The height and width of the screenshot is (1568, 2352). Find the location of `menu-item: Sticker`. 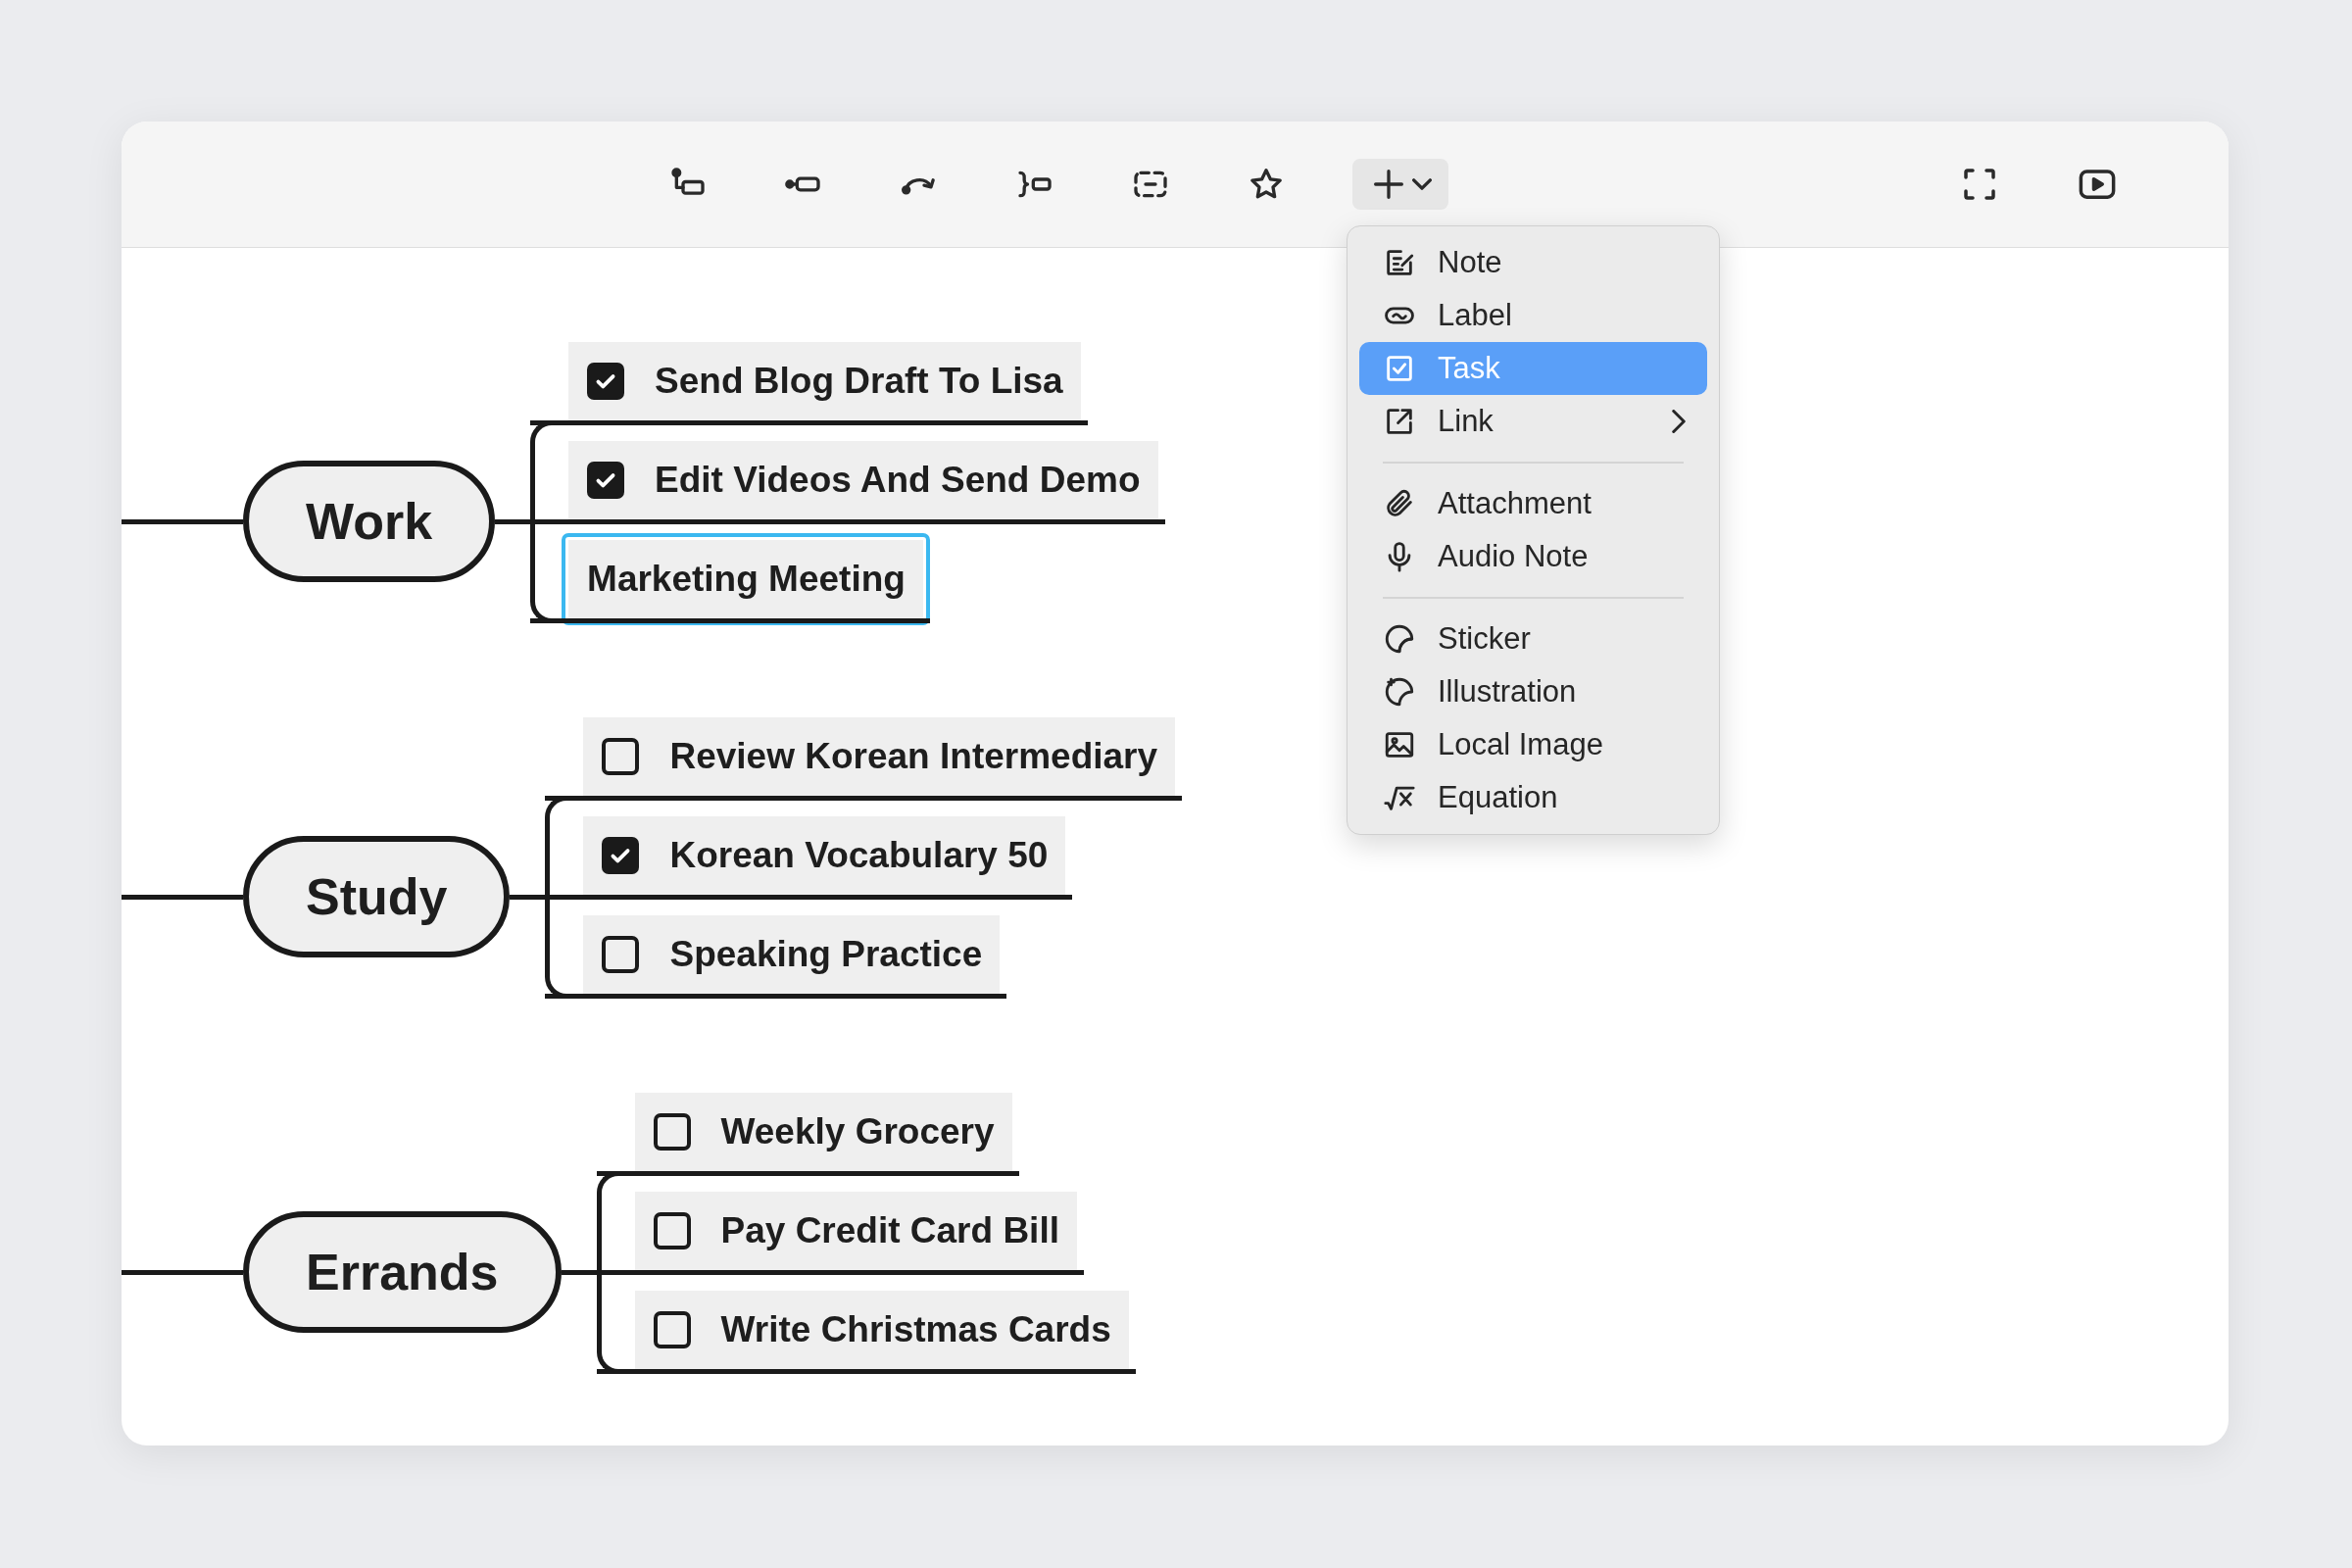

menu-item: Sticker is located at coordinates (1533, 638).